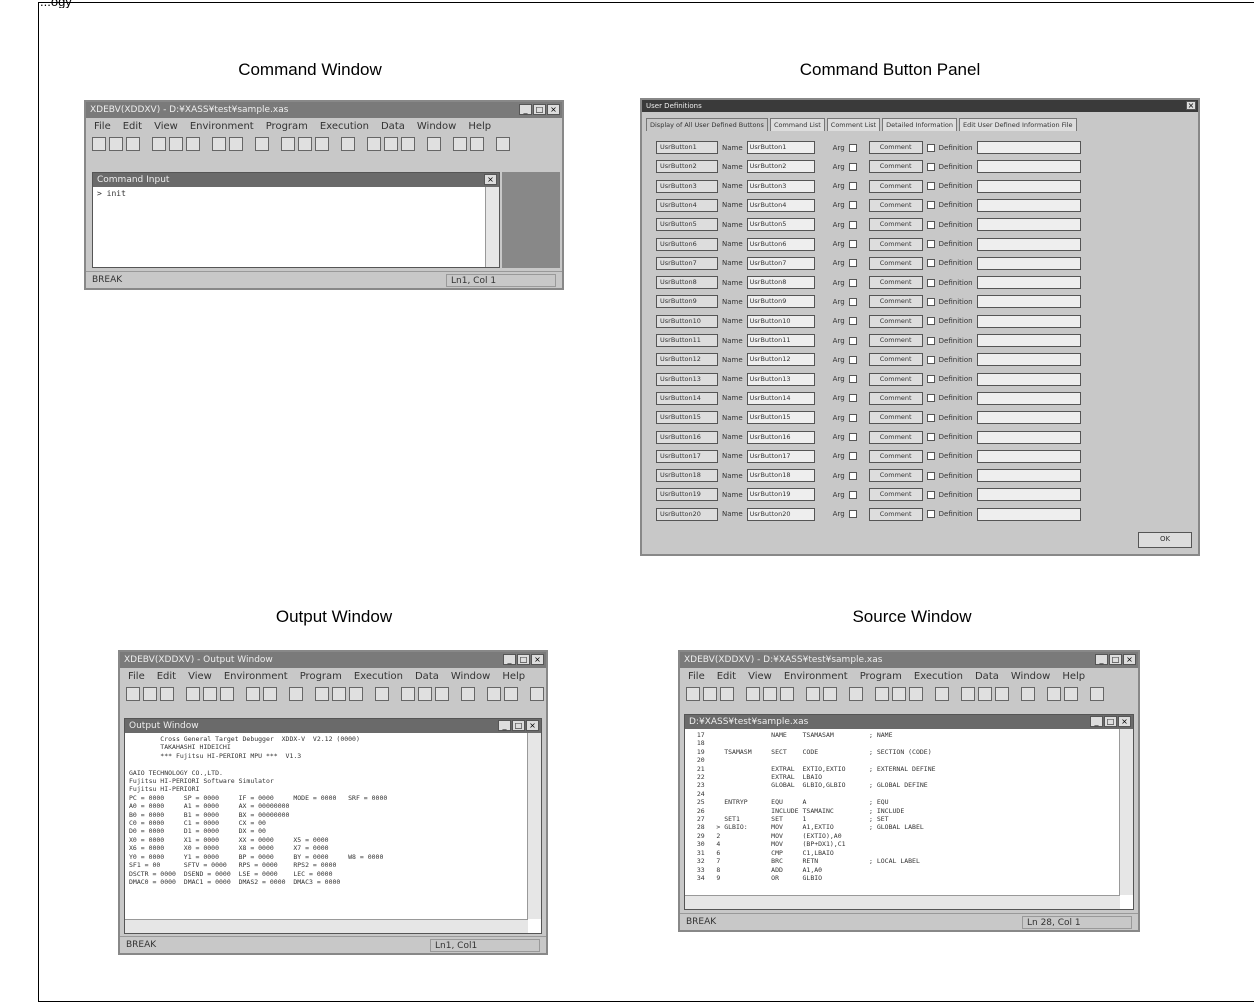  Describe the element at coordinates (687, 283) in the screenshot. I see `user-defined-button: UsrButton8` at that location.